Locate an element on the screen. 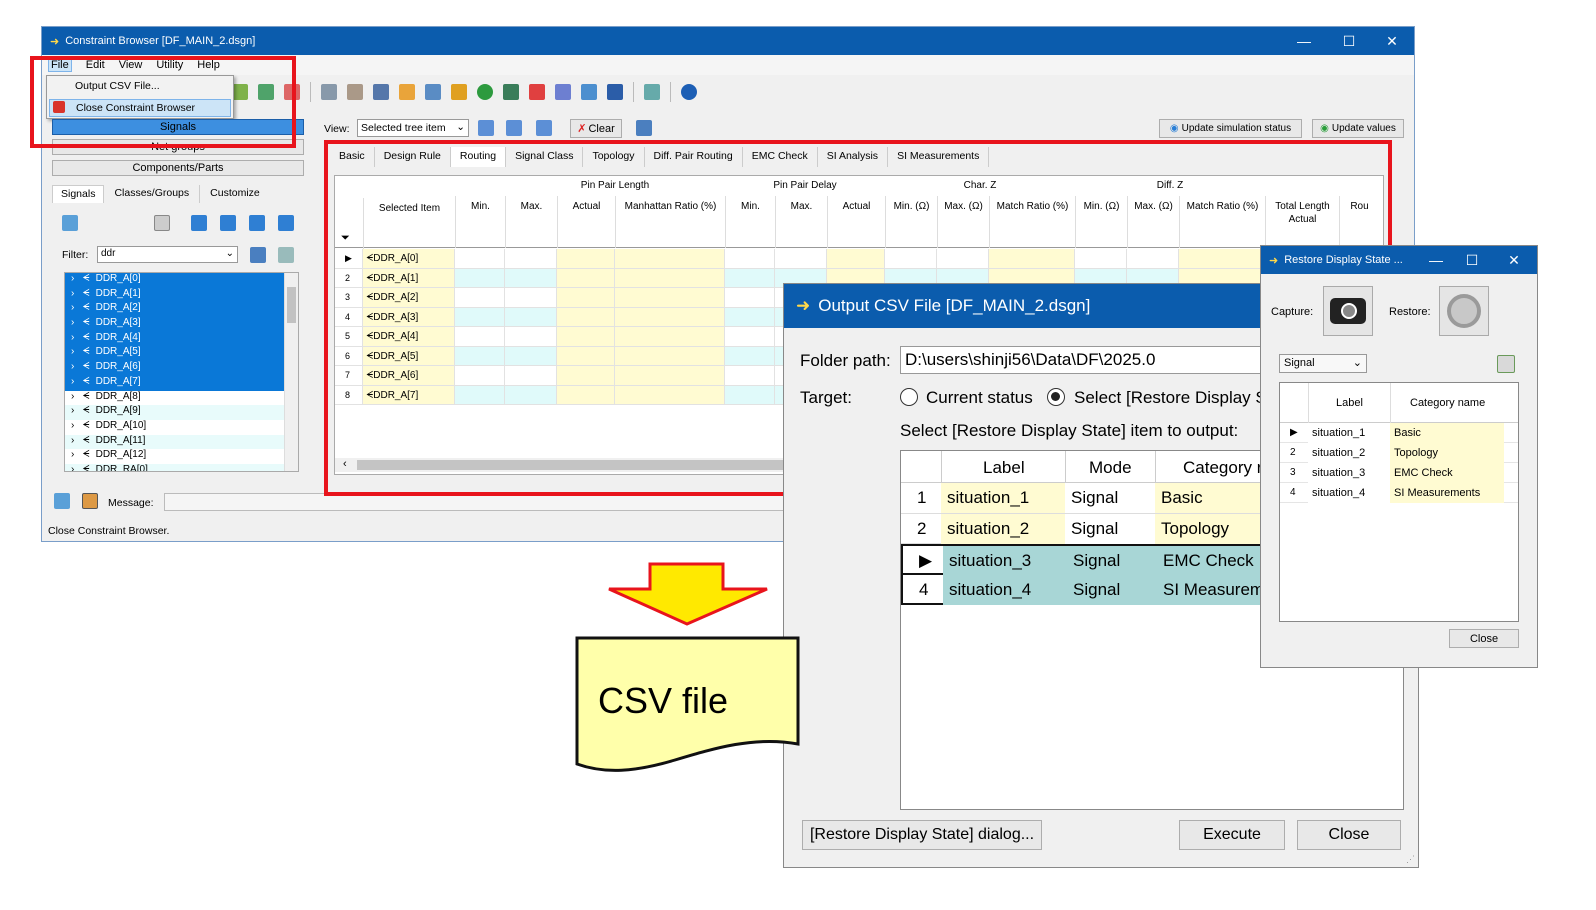  execute-button: Execute is located at coordinates (1232, 835).